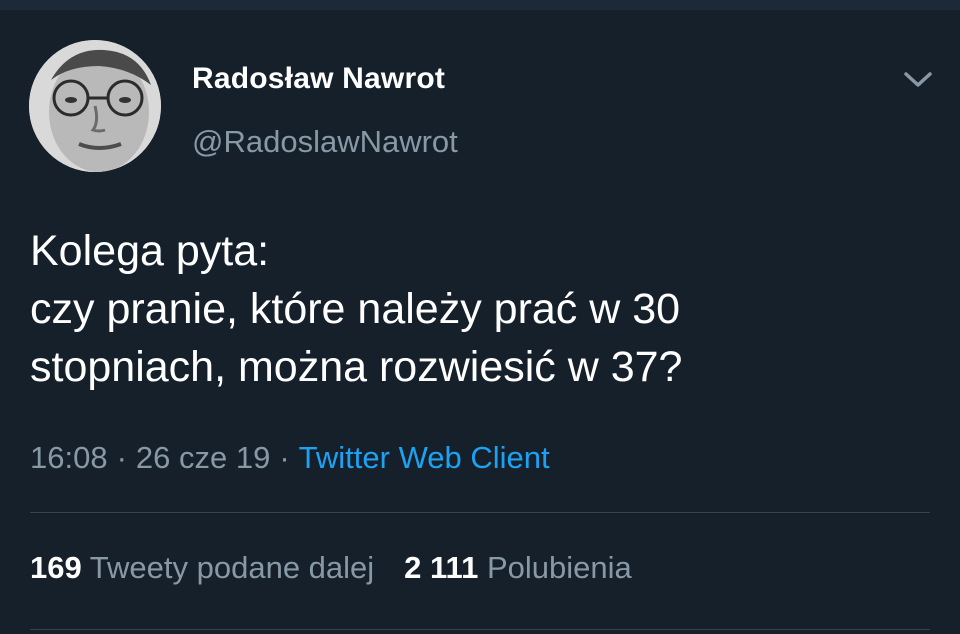 The image size is (960, 634). I want to click on tweet-menu-button, so click(918, 79).